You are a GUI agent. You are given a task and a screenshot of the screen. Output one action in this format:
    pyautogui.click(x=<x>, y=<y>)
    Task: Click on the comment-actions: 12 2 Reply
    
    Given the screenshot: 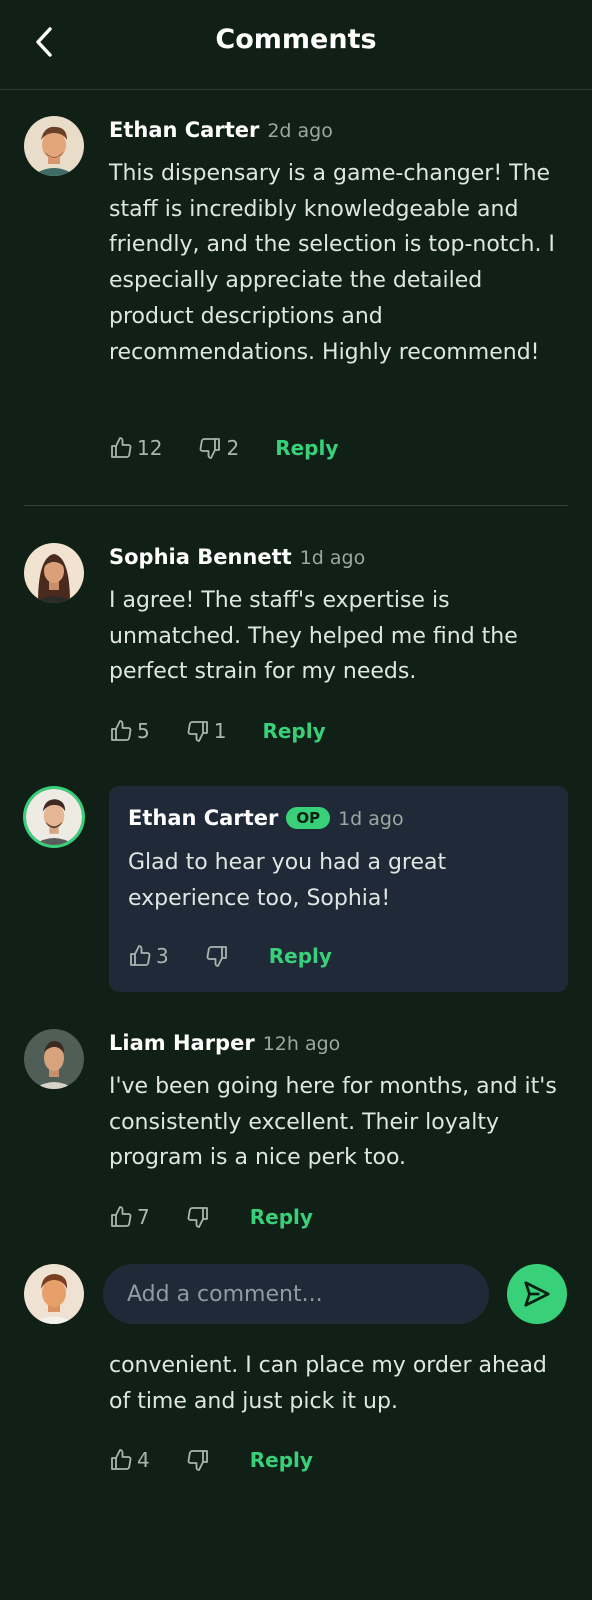 What is the action you would take?
    pyautogui.click(x=223, y=448)
    